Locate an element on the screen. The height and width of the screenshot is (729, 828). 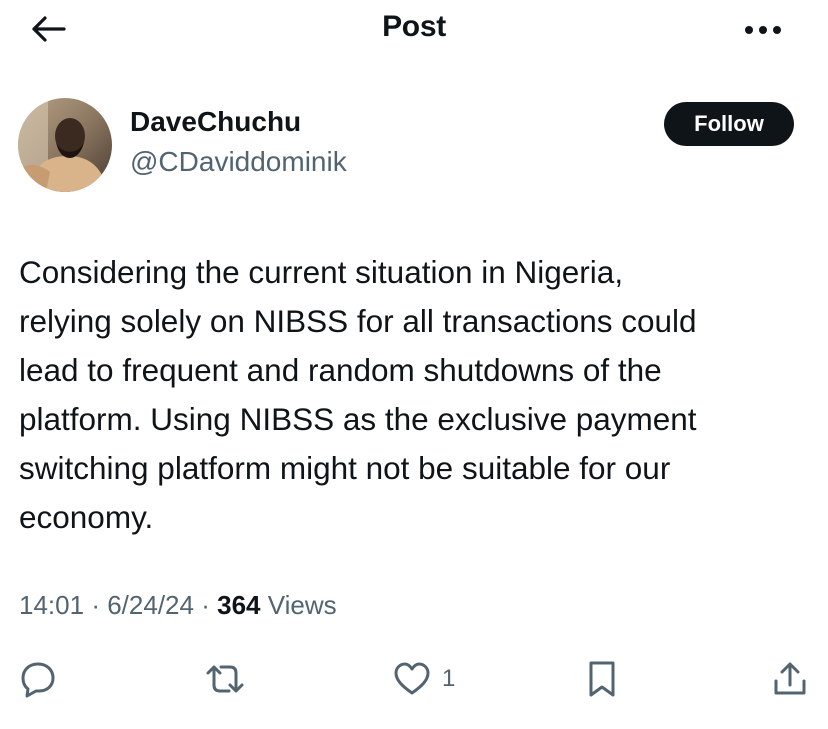
repost-button is located at coordinates (225, 679).